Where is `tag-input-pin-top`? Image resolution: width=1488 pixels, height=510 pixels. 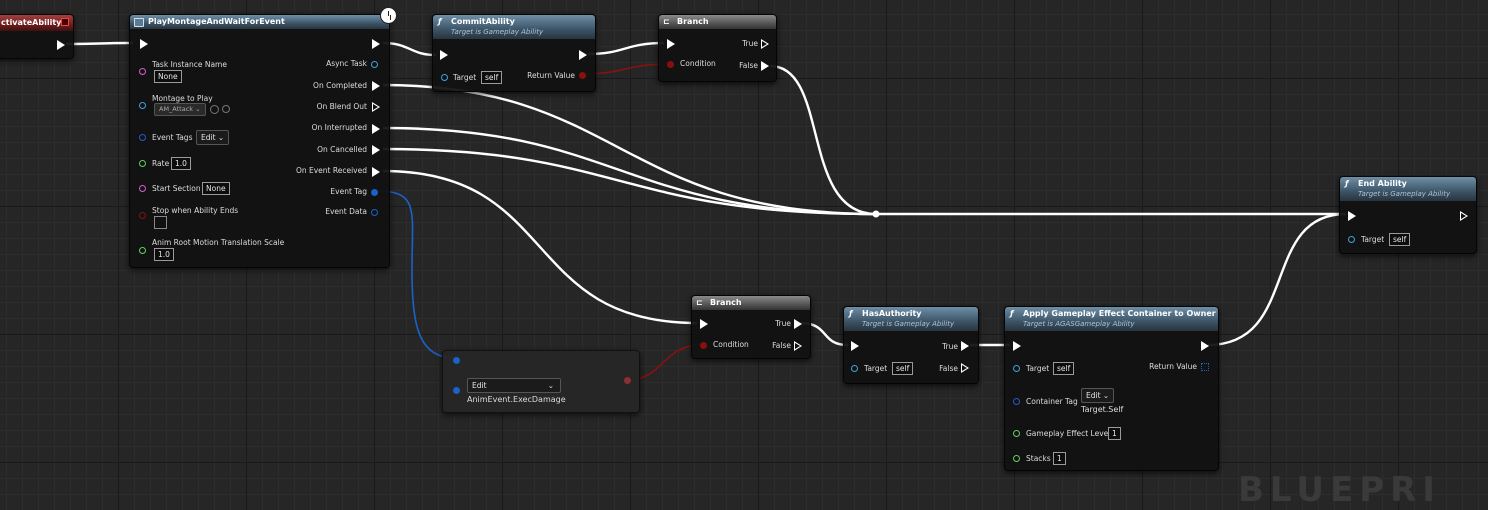 tag-input-pin-top is located at coordinates (456, 360).